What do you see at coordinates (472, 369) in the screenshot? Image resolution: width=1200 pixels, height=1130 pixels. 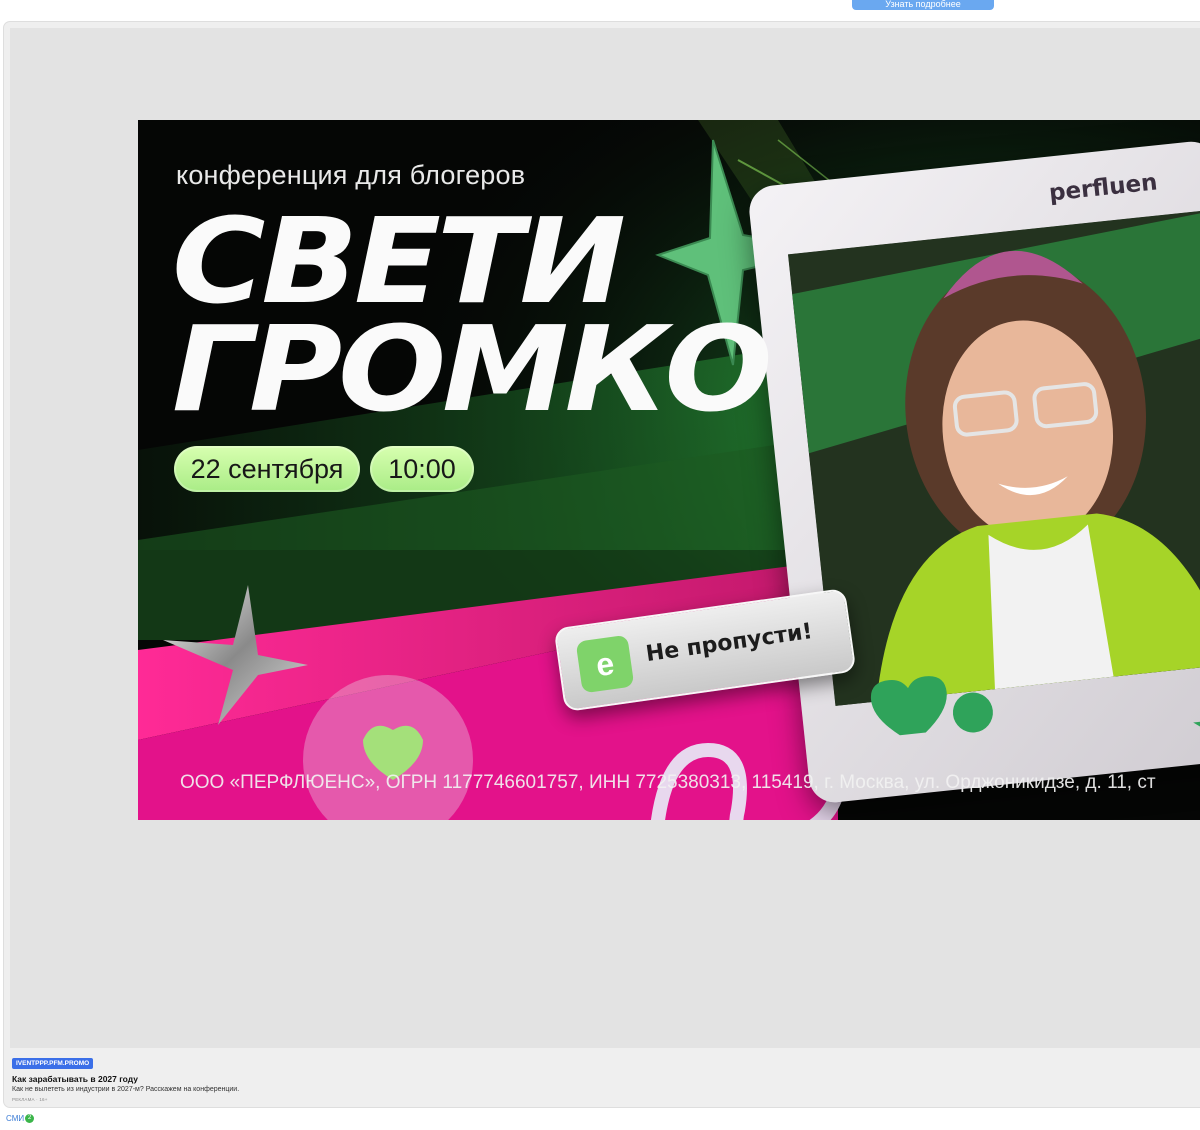 I see `banner-title-line2: ГРОМКО` at bounding box center [472, 369].